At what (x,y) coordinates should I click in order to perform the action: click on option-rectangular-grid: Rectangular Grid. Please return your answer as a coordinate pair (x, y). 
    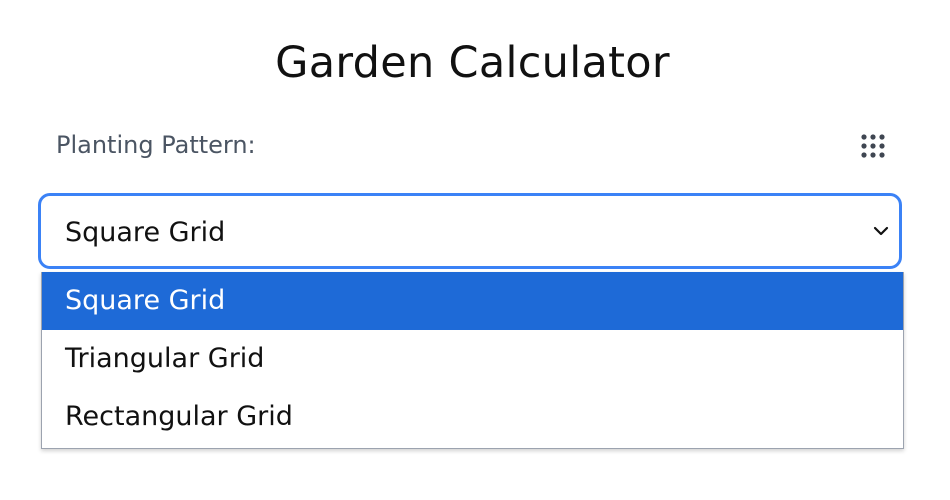
    Looking at the image, I should click on (472, 417).